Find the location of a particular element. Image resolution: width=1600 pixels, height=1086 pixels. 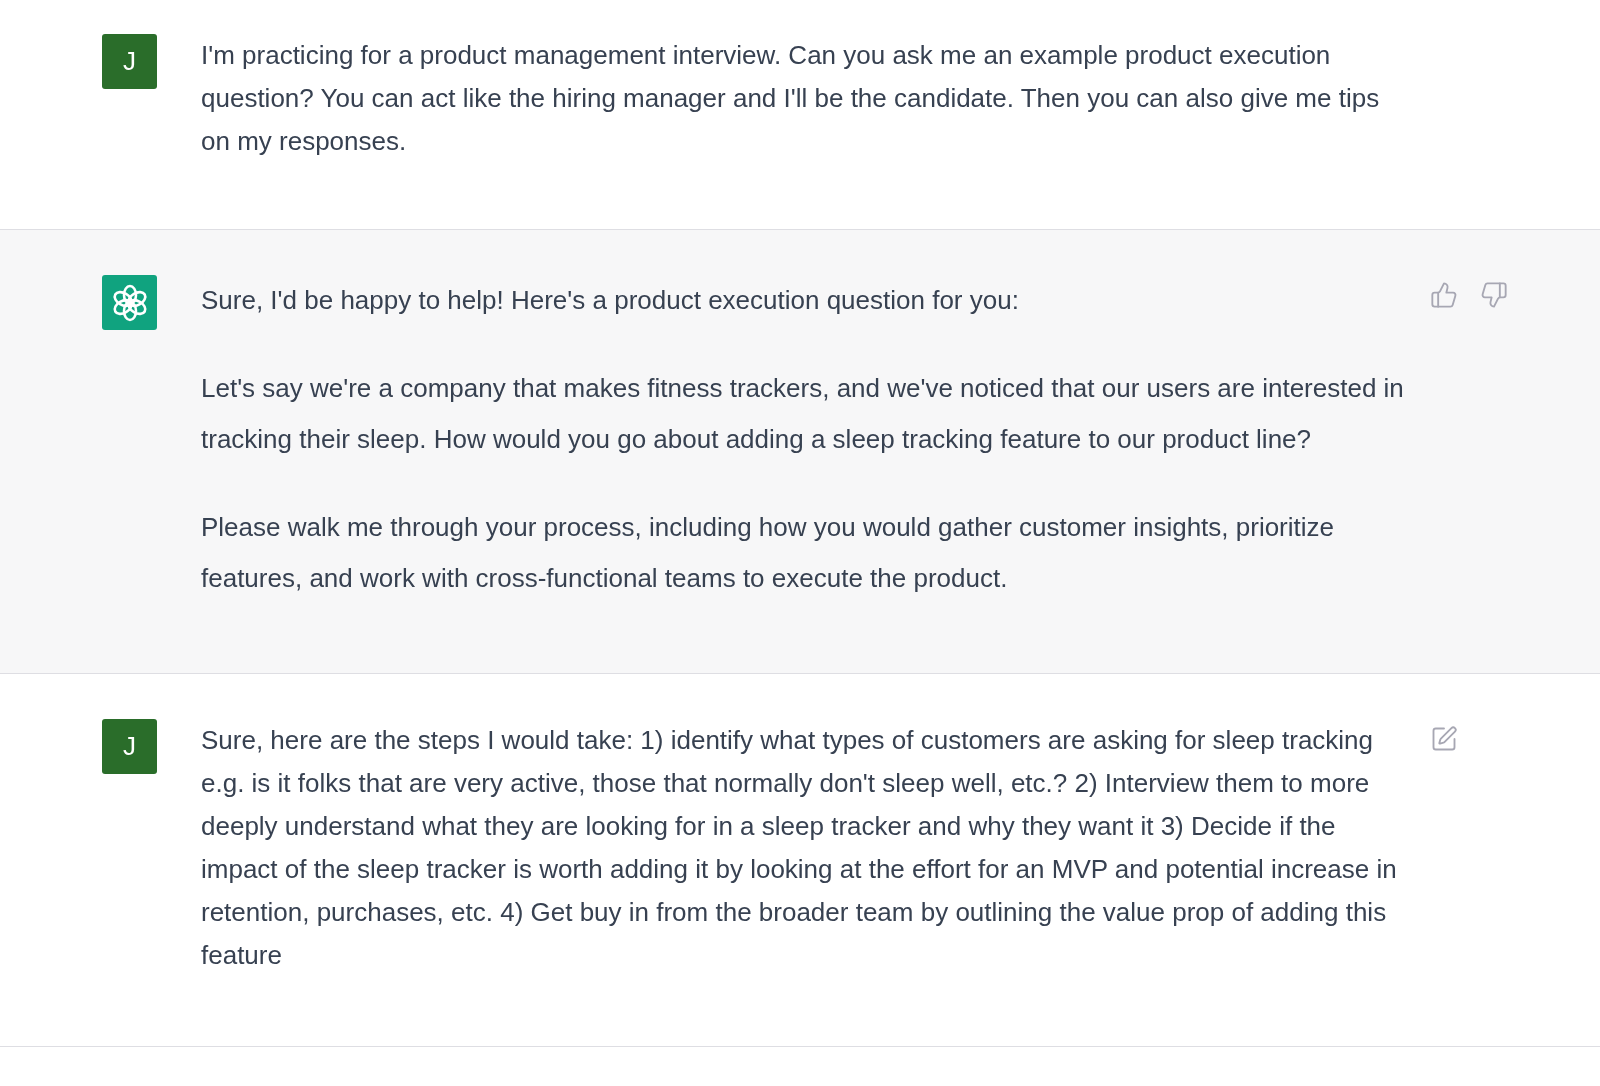

message-text: I'm practicing for a product management interview. Can you ask me an example product execution question? You can act like the hiring manager and I'll be the candidate. Then you can also give me tips on my responses. is located at coordinates (791, 98).